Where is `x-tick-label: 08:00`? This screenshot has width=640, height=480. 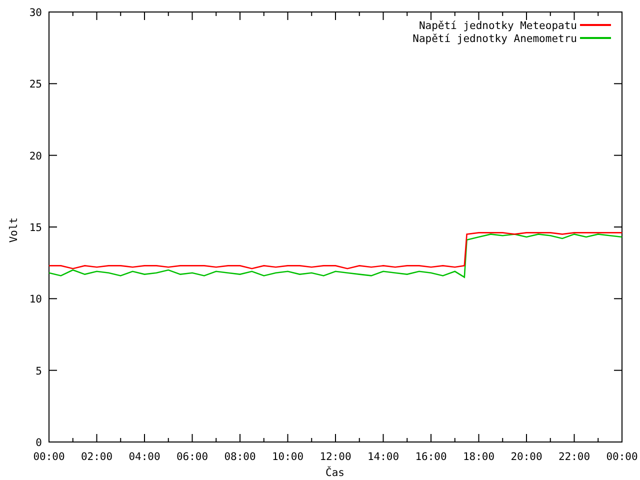 x-tick-label: 08:00 is located at coordinates (240, 457).